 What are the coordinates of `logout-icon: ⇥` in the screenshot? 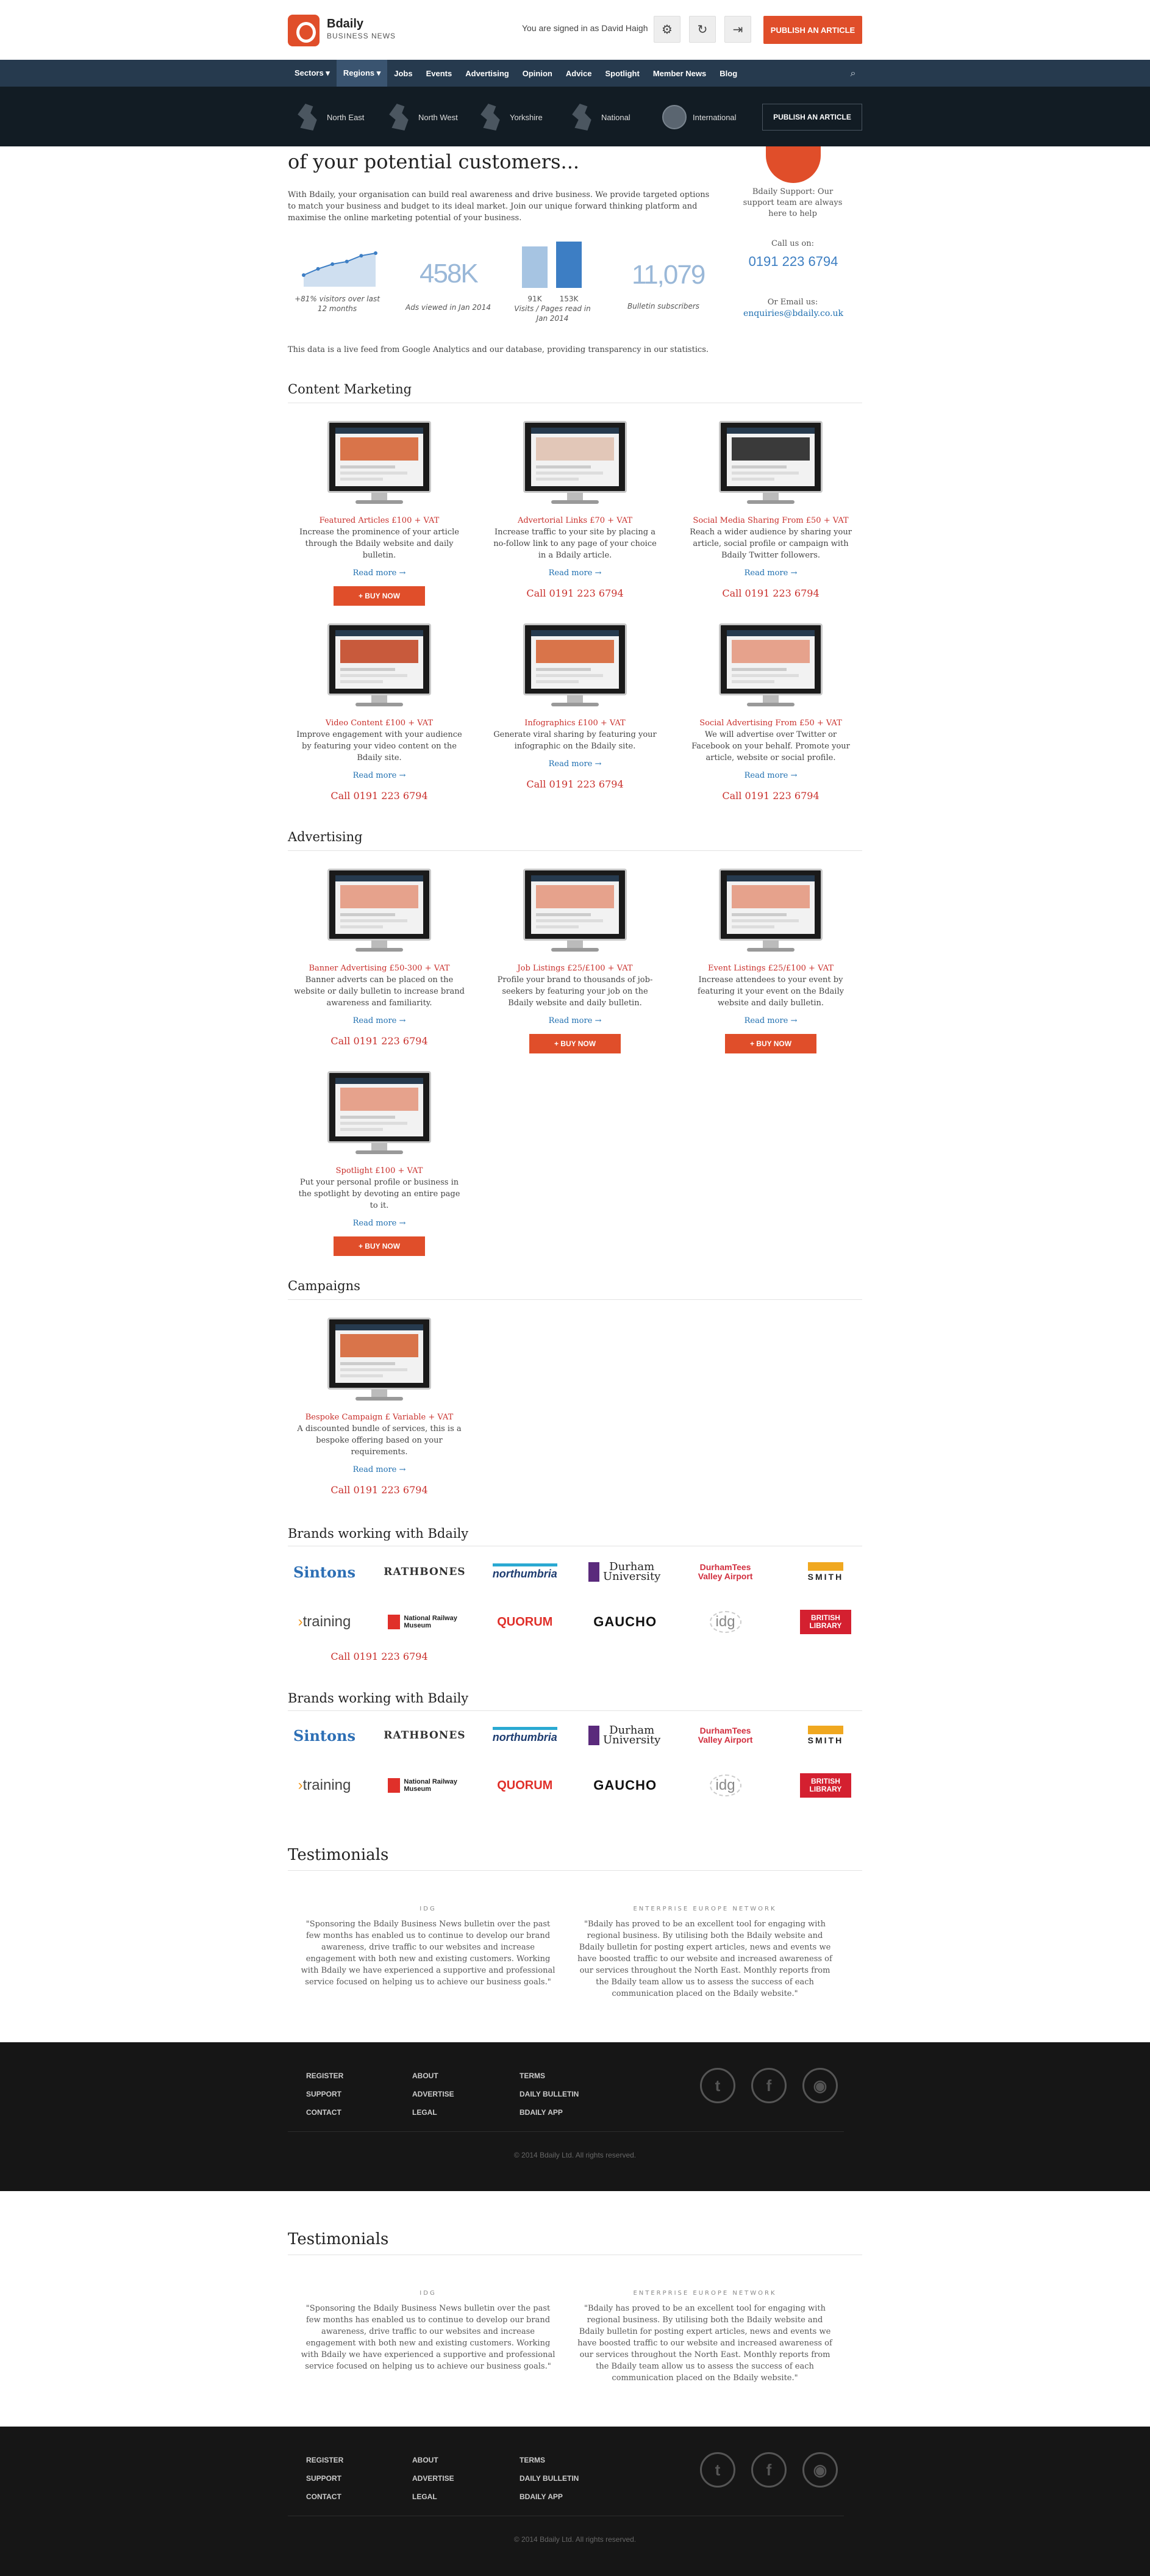 It's located at (737, 30).